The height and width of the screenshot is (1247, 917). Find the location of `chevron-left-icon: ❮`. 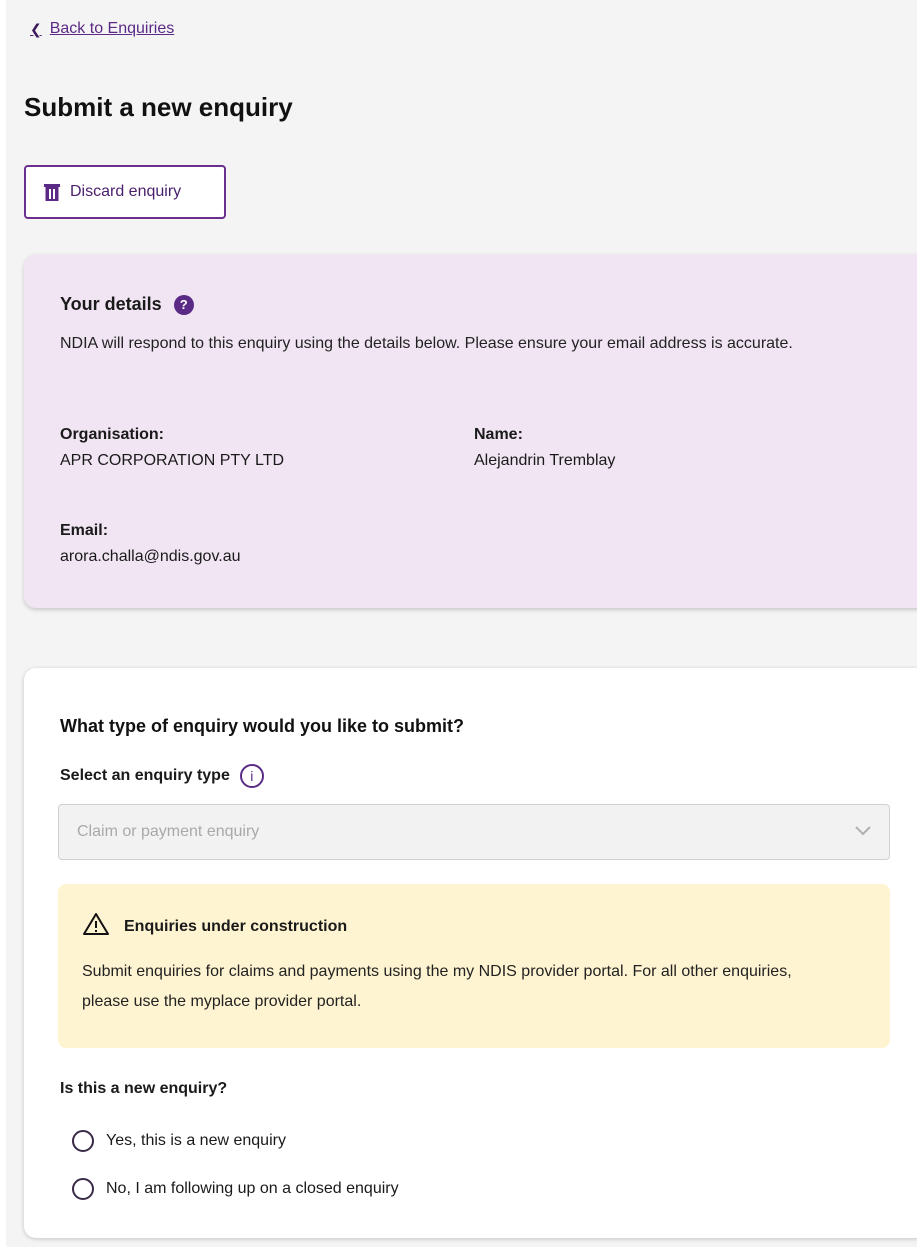

chevron-left-icon: ❮ is located at coordinates (36, 28).